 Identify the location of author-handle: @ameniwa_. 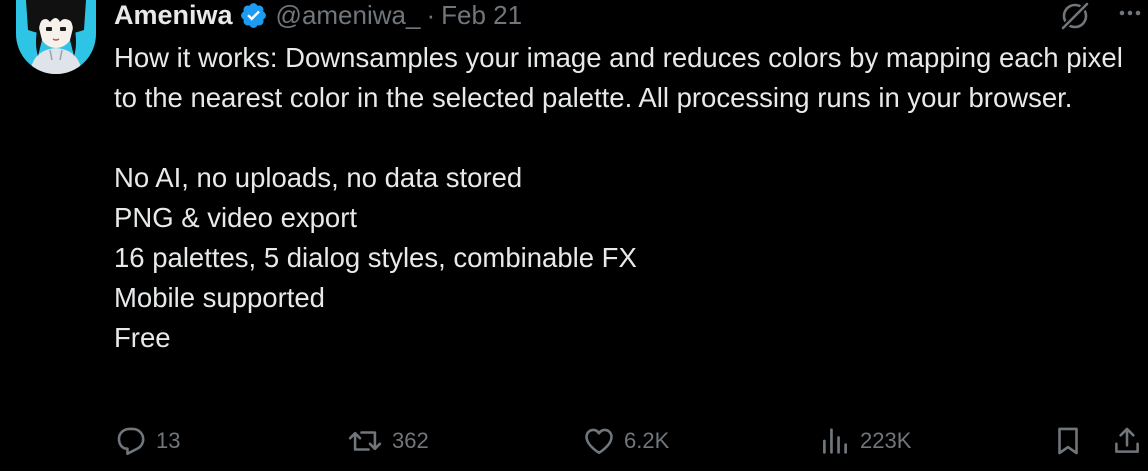
(348, 15).